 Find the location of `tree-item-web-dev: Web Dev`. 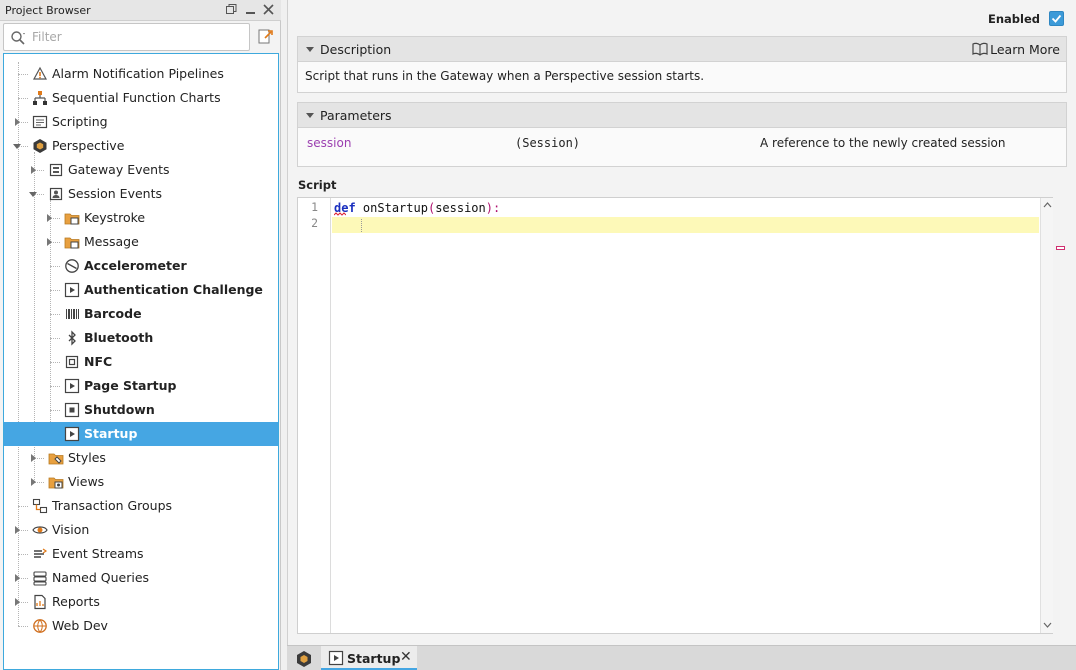

tree-item-web-dev: Web Dev is located at coordinates (141, 626).